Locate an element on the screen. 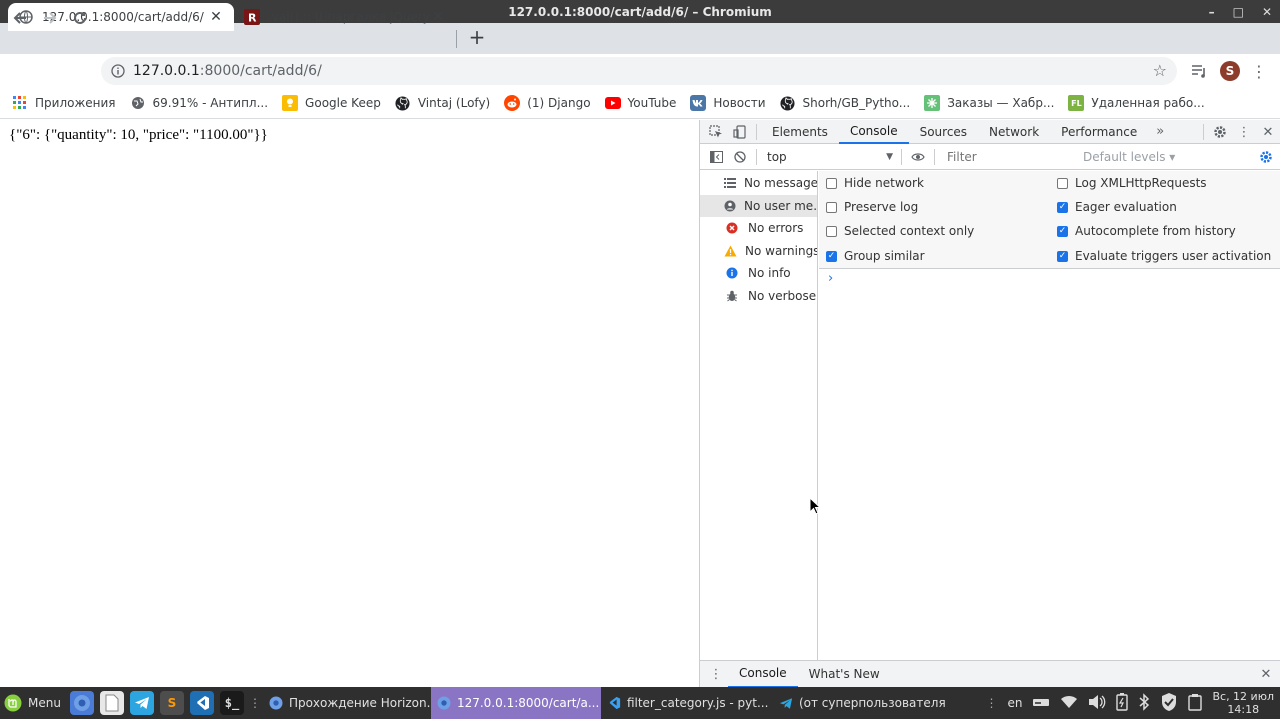 The height and width of the screenshot is (719, 1280). battery-icon is located at coordinates (1122, 703).